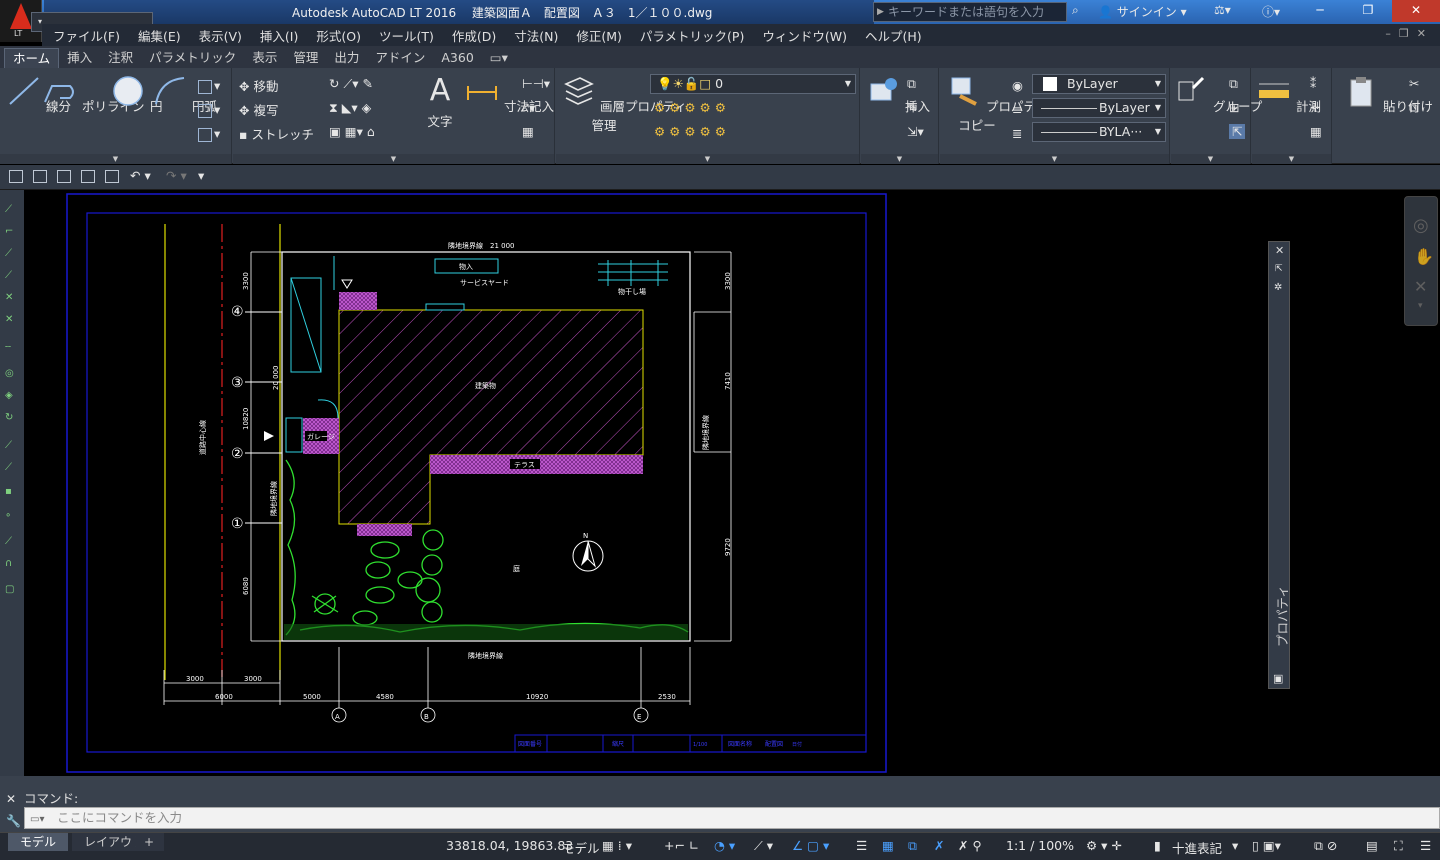 Image resolution: width=1440 pixels, height=860 pixels. I want to click on region-icon: ▾, so click(209, 134).